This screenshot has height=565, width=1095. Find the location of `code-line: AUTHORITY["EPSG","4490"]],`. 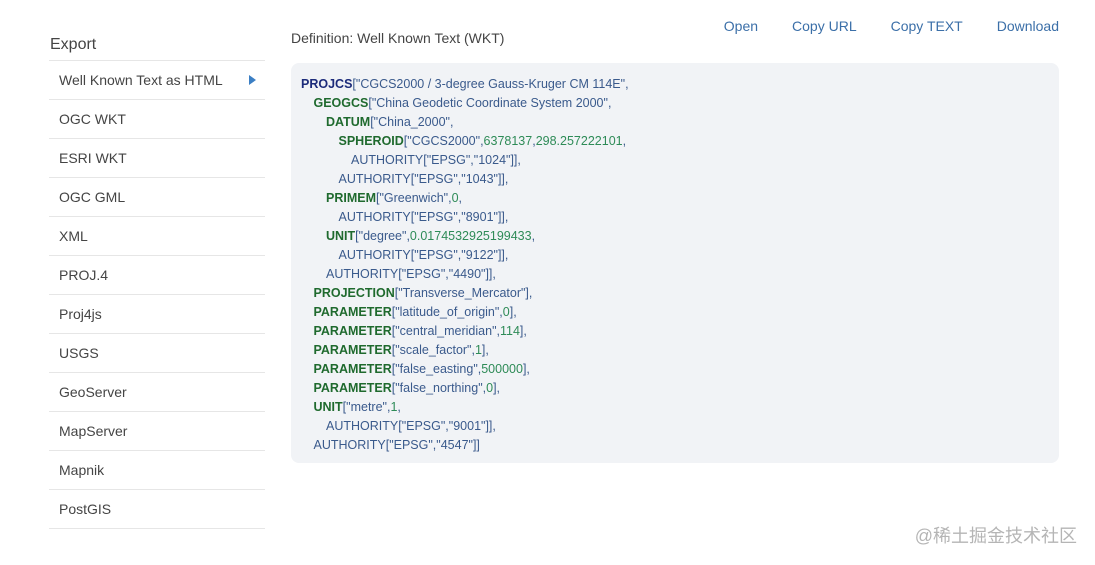

code-line: AUTHORITY["EPSG","4490"]], is located at coordinates (675, 274).